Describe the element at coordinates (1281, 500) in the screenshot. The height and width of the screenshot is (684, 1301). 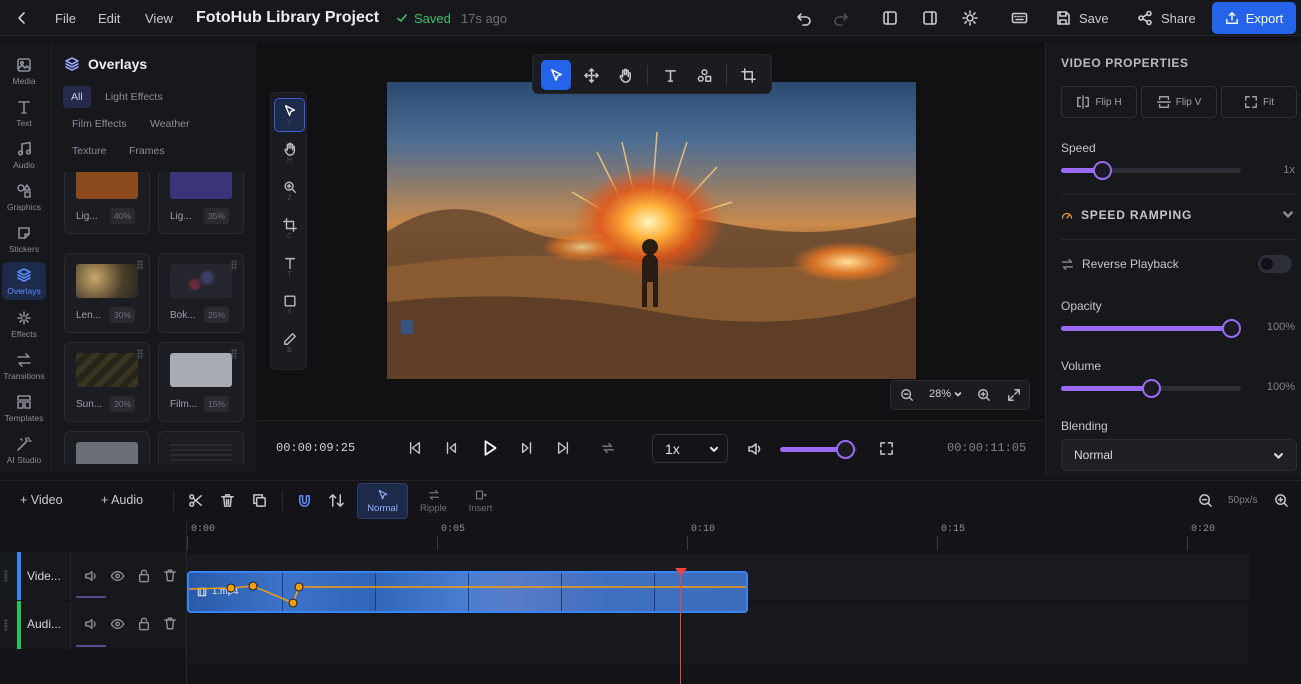
I see `timeline-zoom-in-button` at that location.